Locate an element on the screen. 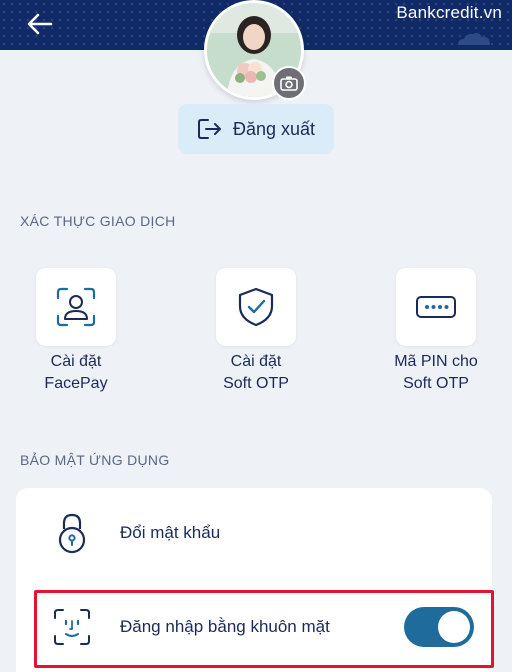 This screenshot has height=672, width=512. change-photo-button is located at coordinates (289, 83).